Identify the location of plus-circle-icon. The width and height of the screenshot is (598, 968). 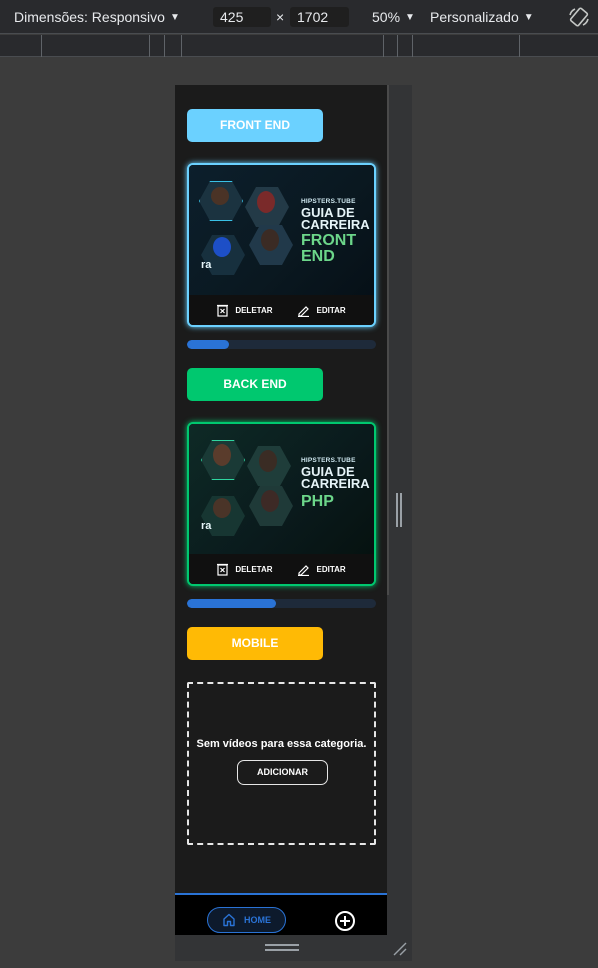
(345, 921).